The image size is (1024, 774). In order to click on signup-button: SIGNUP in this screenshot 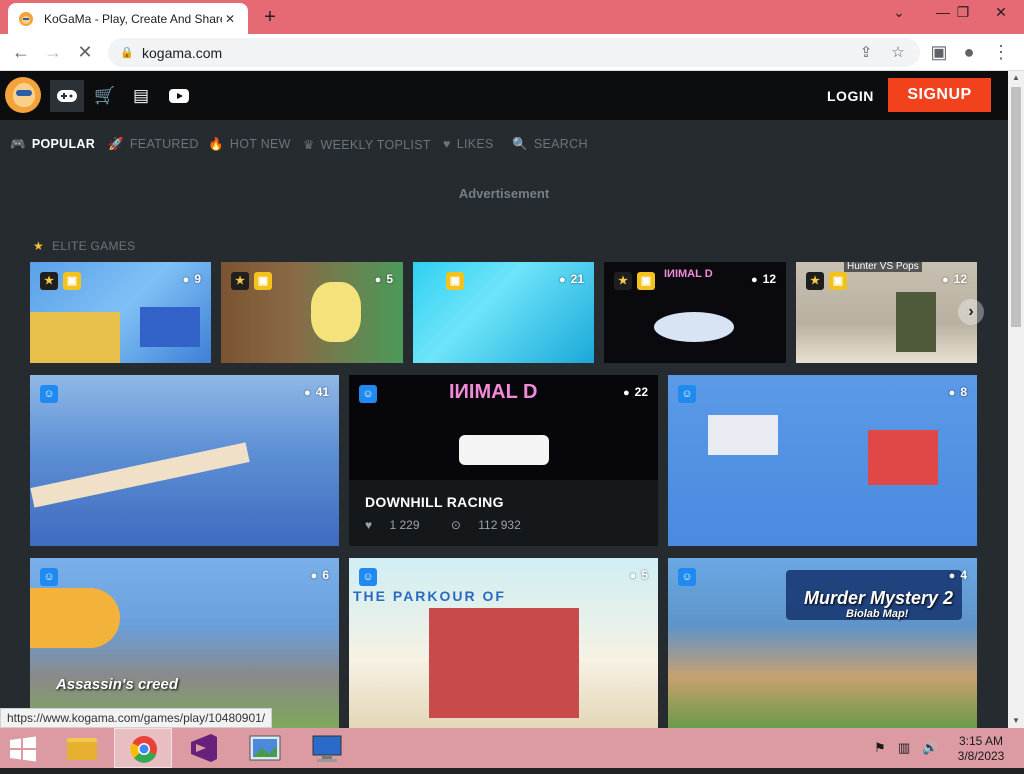, I will do `click(939, 95)`.